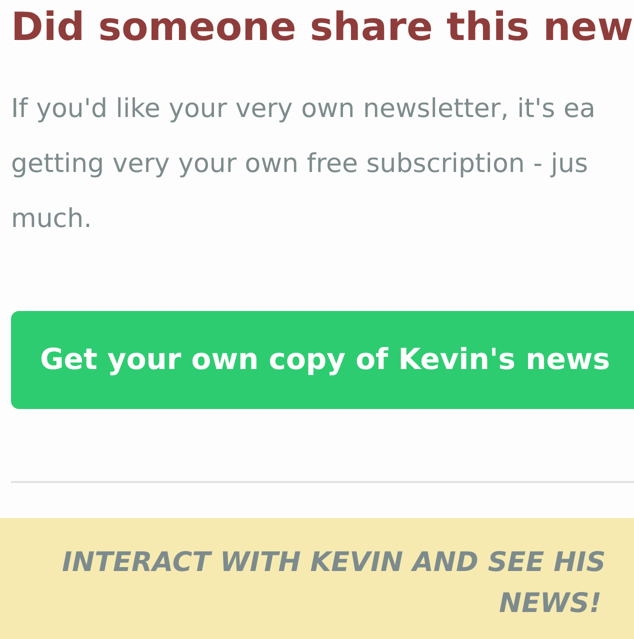  What do you see at coordinates (334, 583) in the screenshot?
I see `banner-text: INTERACT WITH KEVIN AND SEE HIS NEWS!` at bounding box center [334, 583].